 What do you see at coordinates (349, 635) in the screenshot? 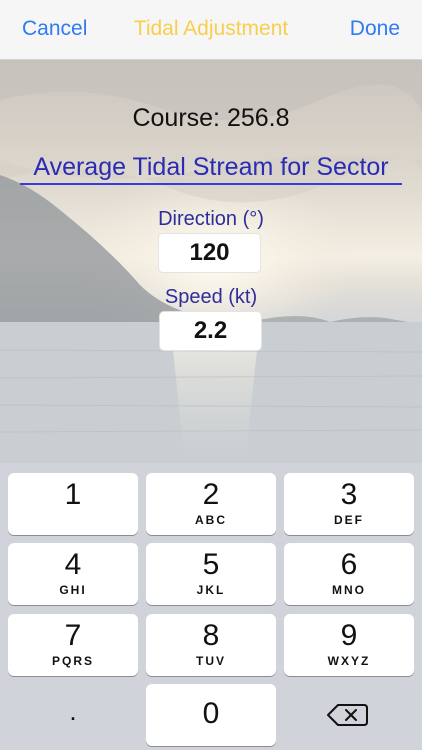
I see `key-digit: 9` at bounding box center [349, 635].